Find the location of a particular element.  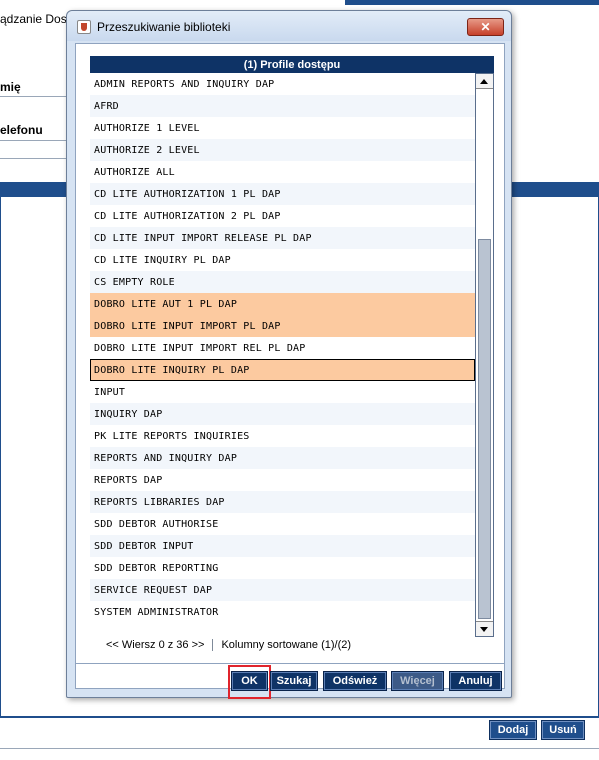

row-pager: << Wiersz 0 z 36 >> is located at coordinates (147, 645).